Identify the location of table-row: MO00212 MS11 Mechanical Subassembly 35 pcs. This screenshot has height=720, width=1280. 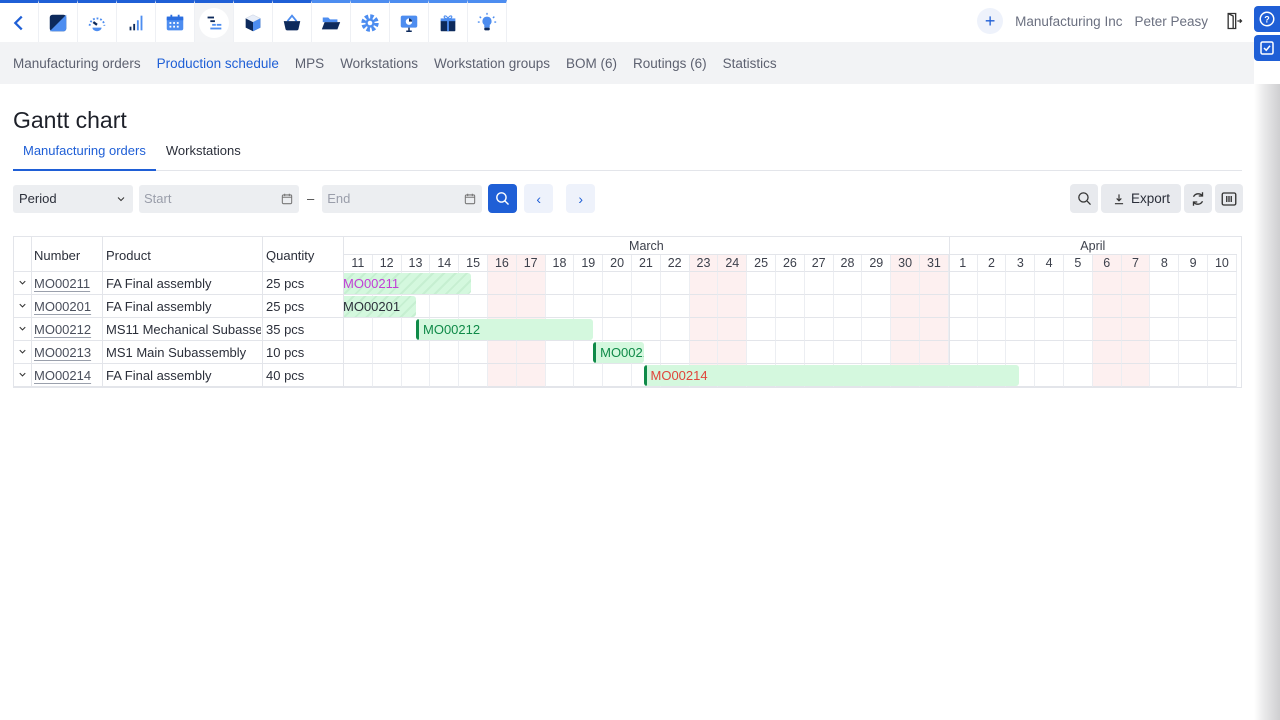
(179, 329).